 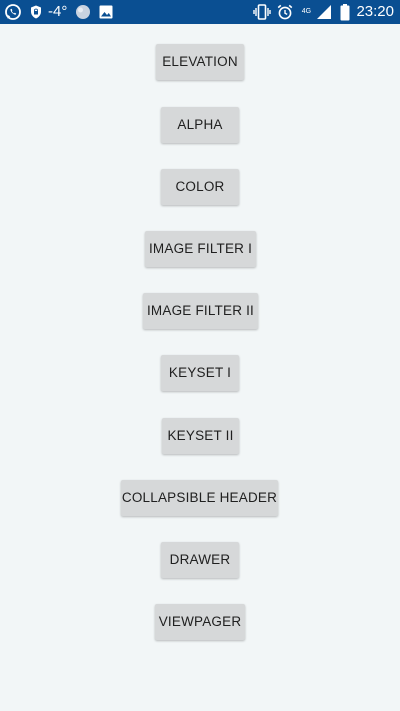 I want to click on status-bar-right: 4G 23:20, so click(x=323, y=12).